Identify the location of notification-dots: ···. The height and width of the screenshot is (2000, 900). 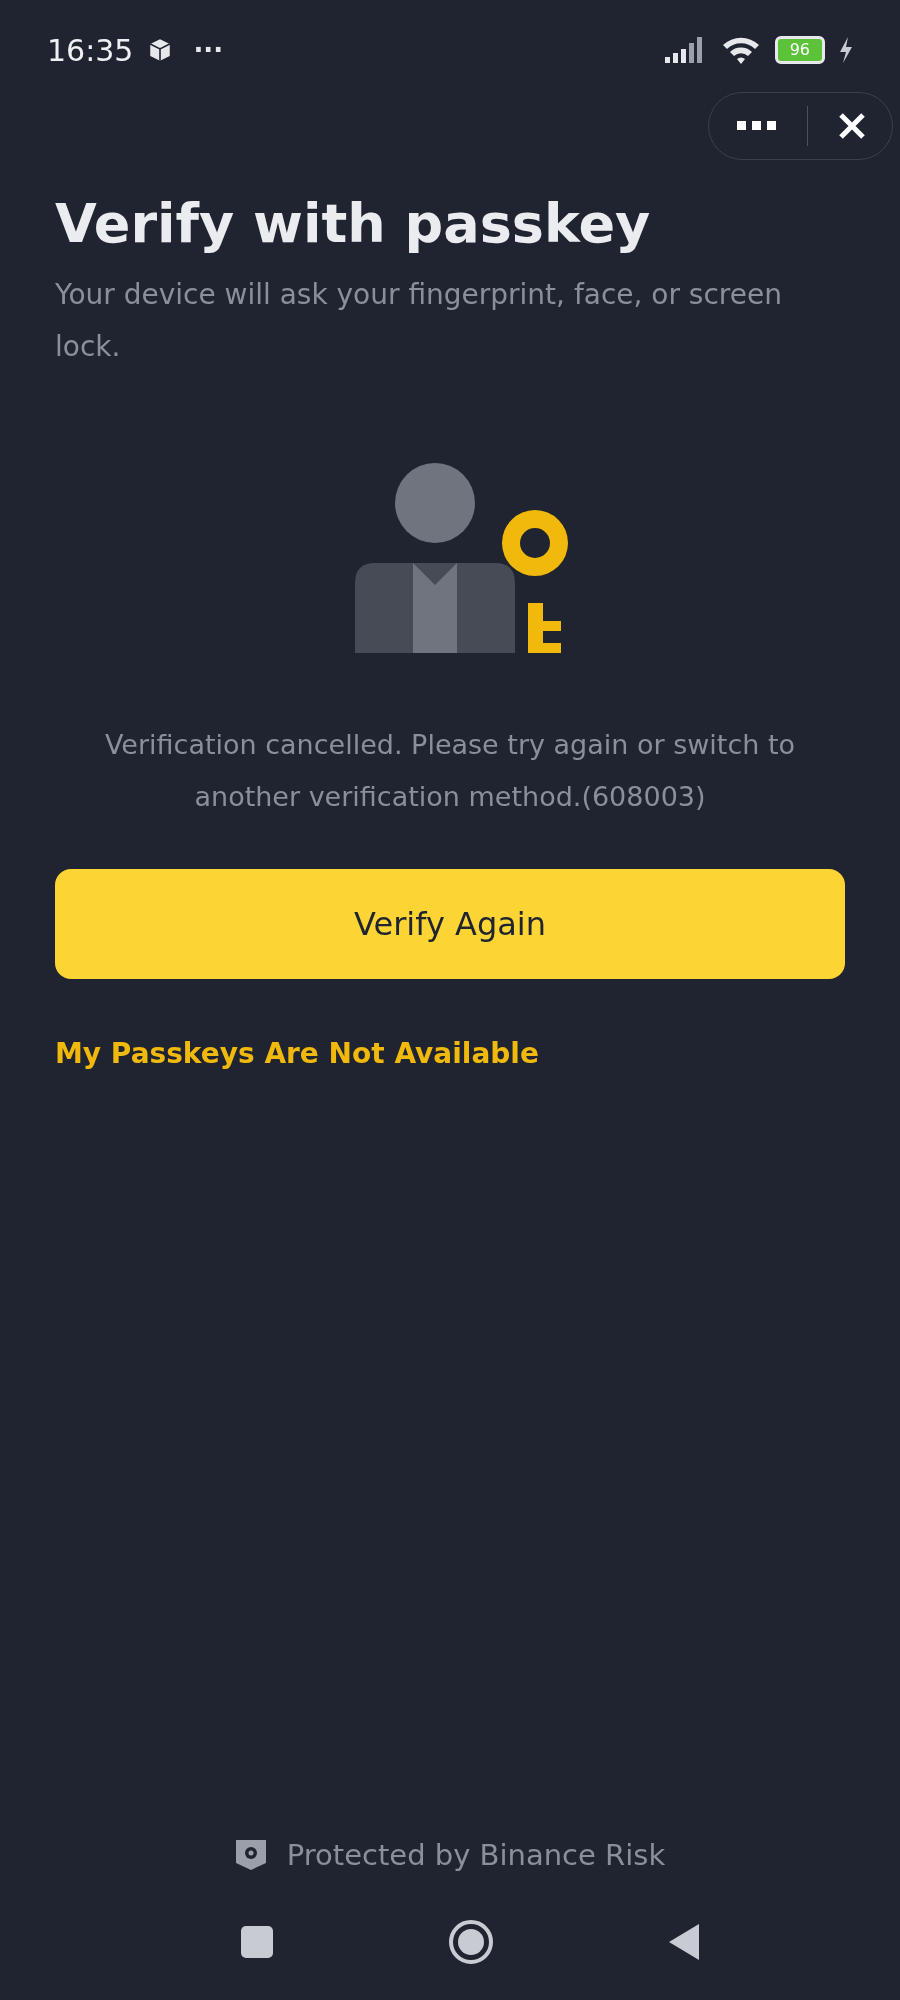
(208, 50).